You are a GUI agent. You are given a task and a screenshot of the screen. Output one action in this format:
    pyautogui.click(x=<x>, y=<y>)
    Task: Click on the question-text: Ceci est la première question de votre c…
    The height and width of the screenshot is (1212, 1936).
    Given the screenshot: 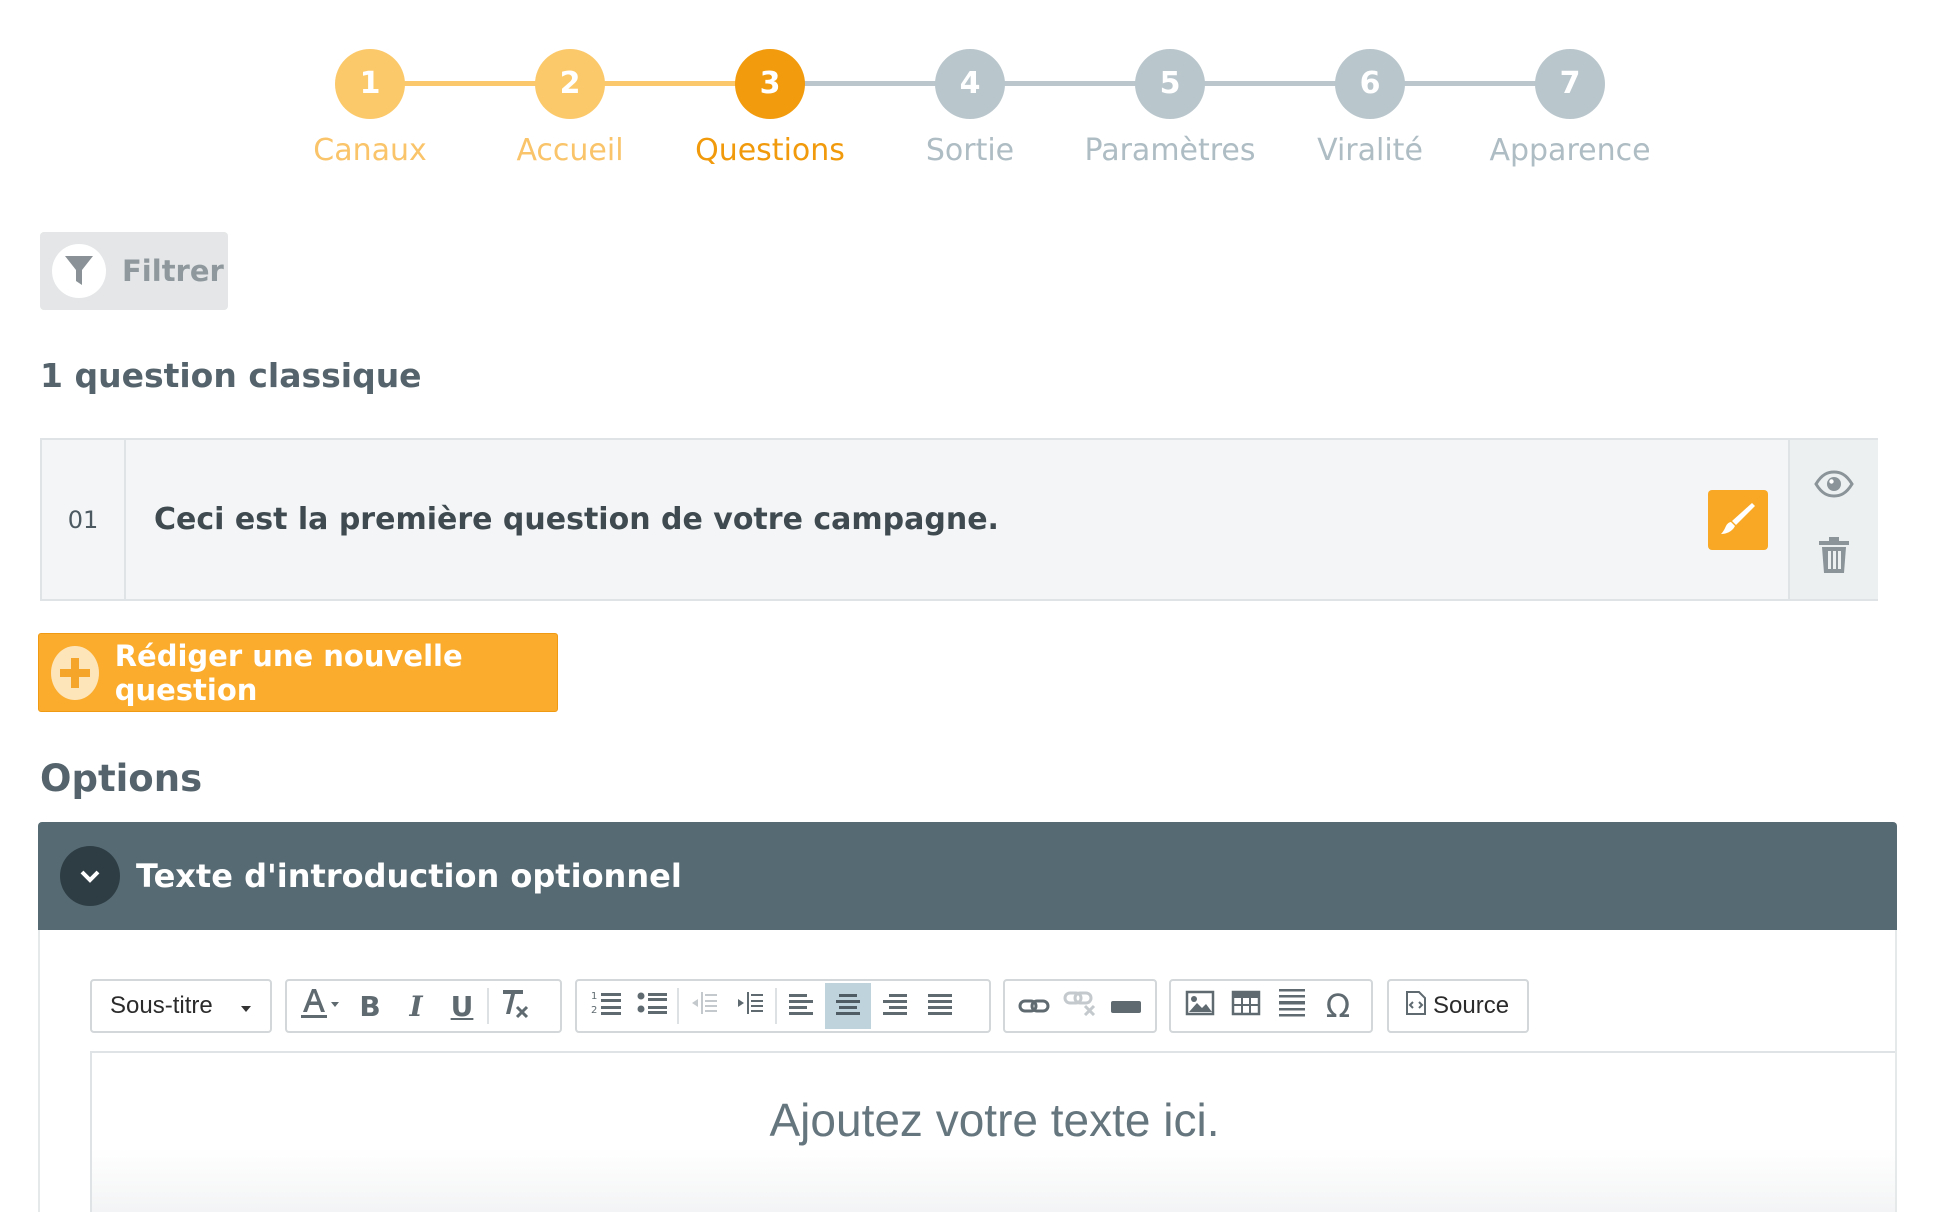 What is the action you would take?
    pyautogui.click(x=576, y=519)
    